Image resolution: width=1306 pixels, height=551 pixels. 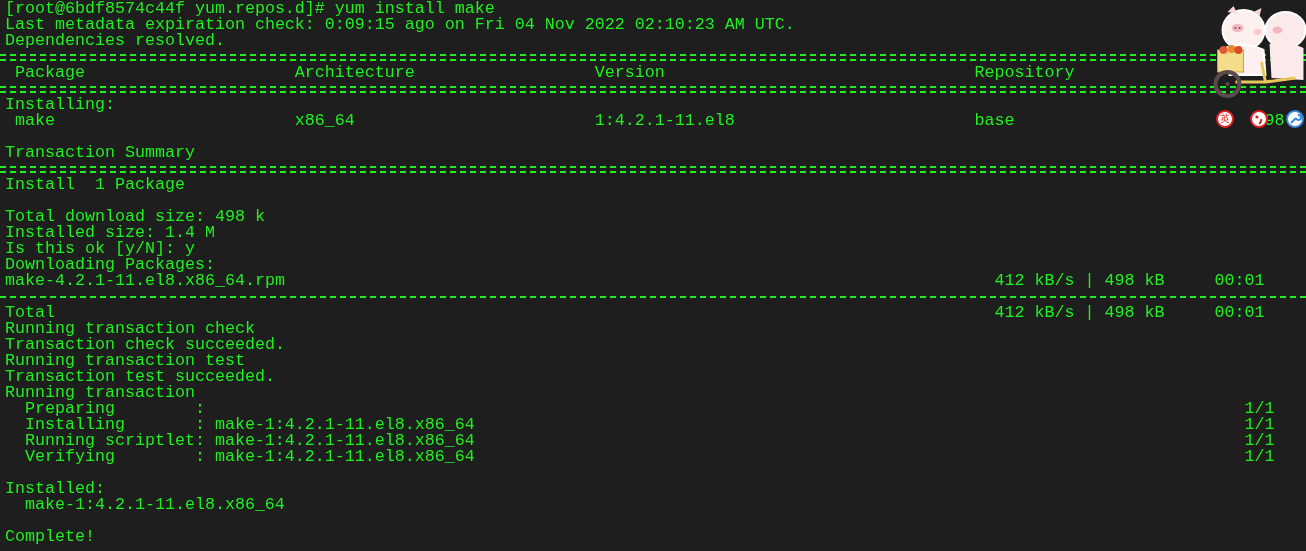 What do you see at coordinates (50, 73) in the screenshot?
I see `column-header: Package` at bounding box center [50, 73].